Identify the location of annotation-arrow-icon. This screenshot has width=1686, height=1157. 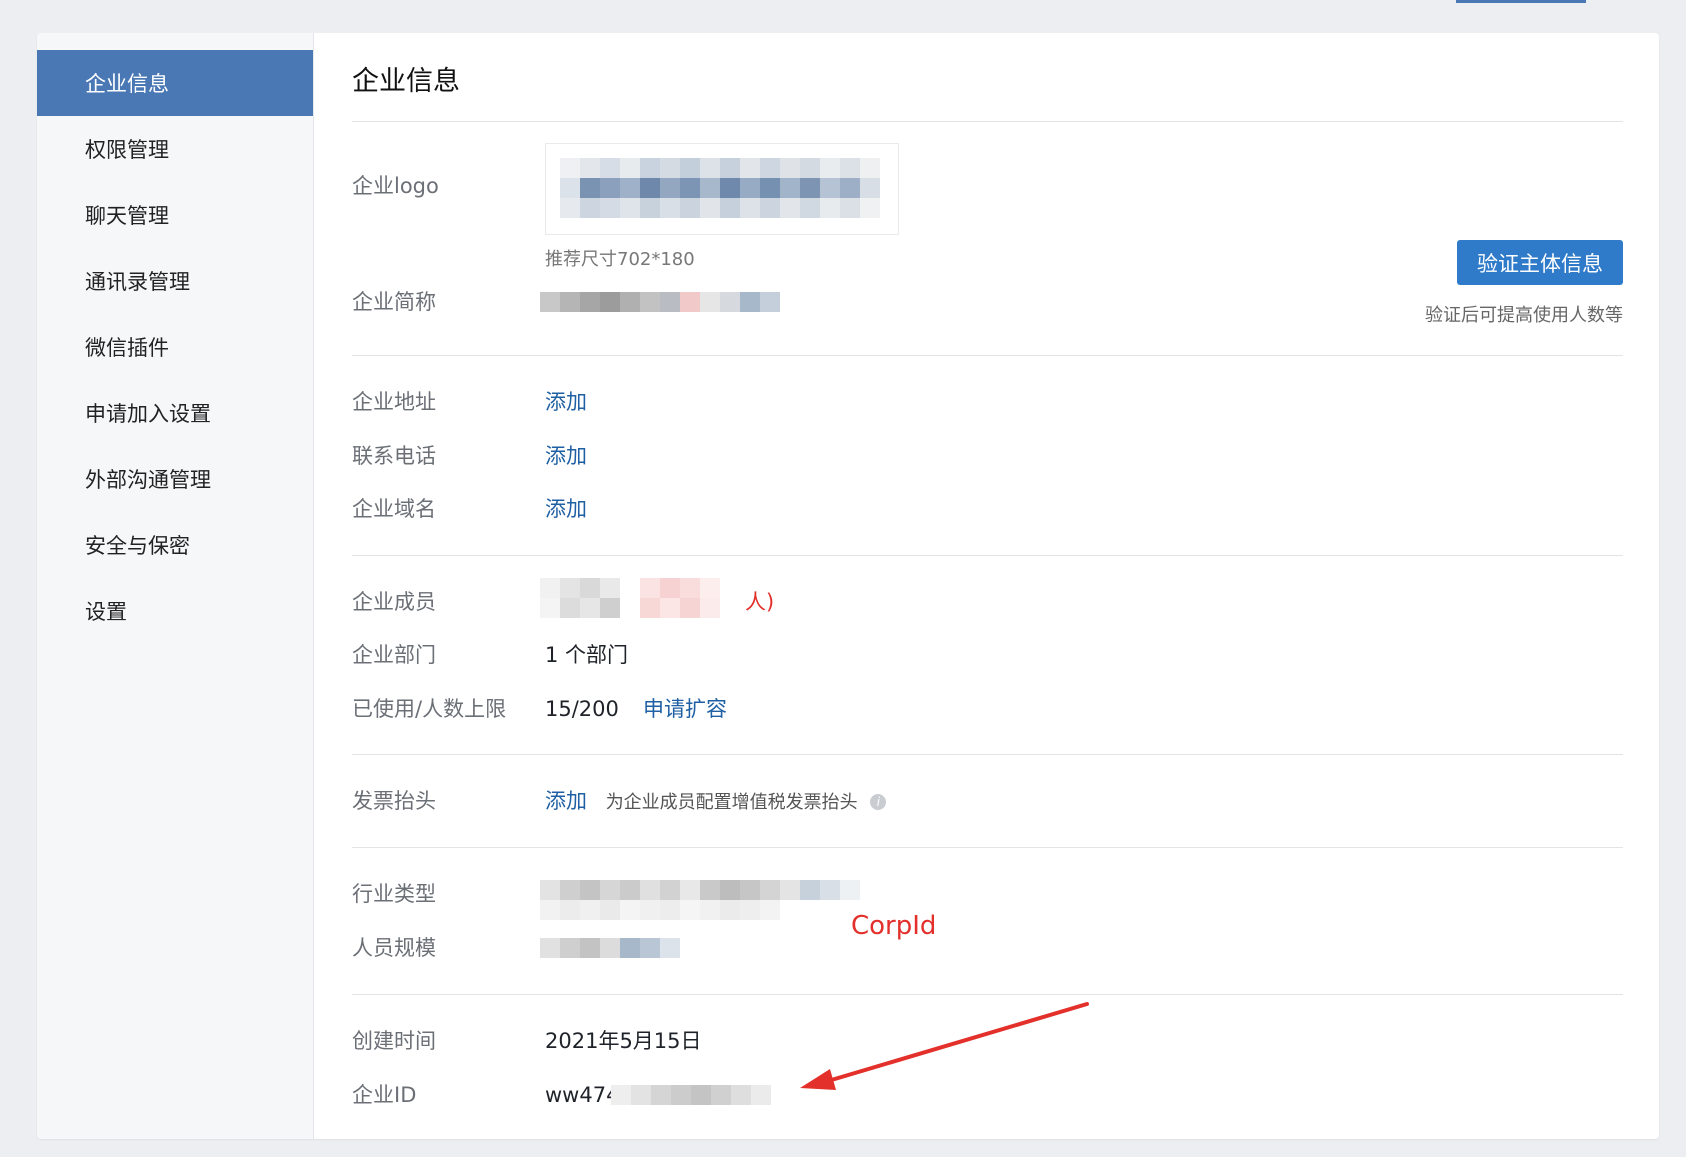
(944, 1046).